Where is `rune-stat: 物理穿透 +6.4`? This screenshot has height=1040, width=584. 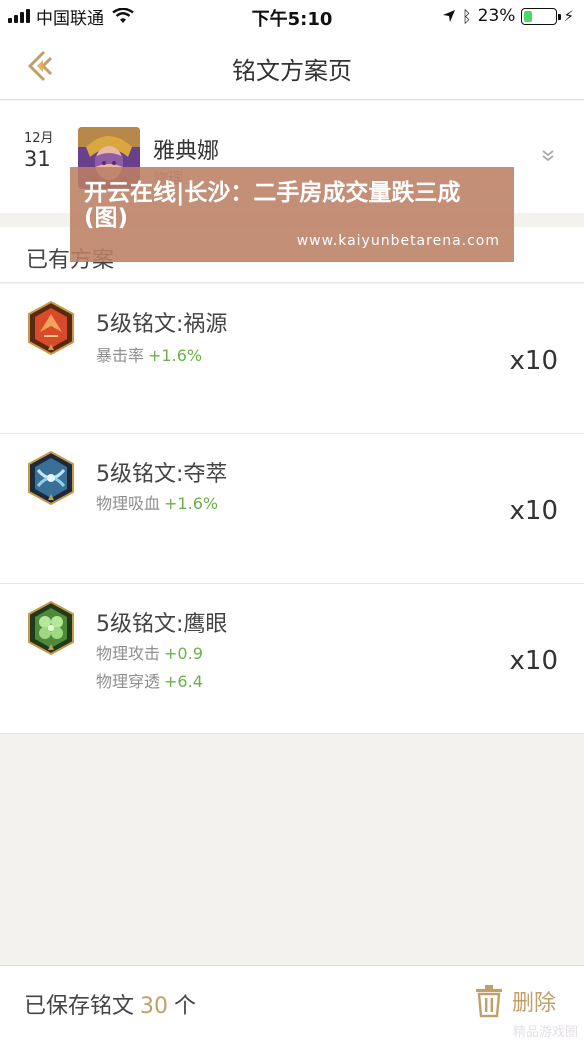
rune-stat: 物理穿透 +6.4 is located at coordinates (149, 680).